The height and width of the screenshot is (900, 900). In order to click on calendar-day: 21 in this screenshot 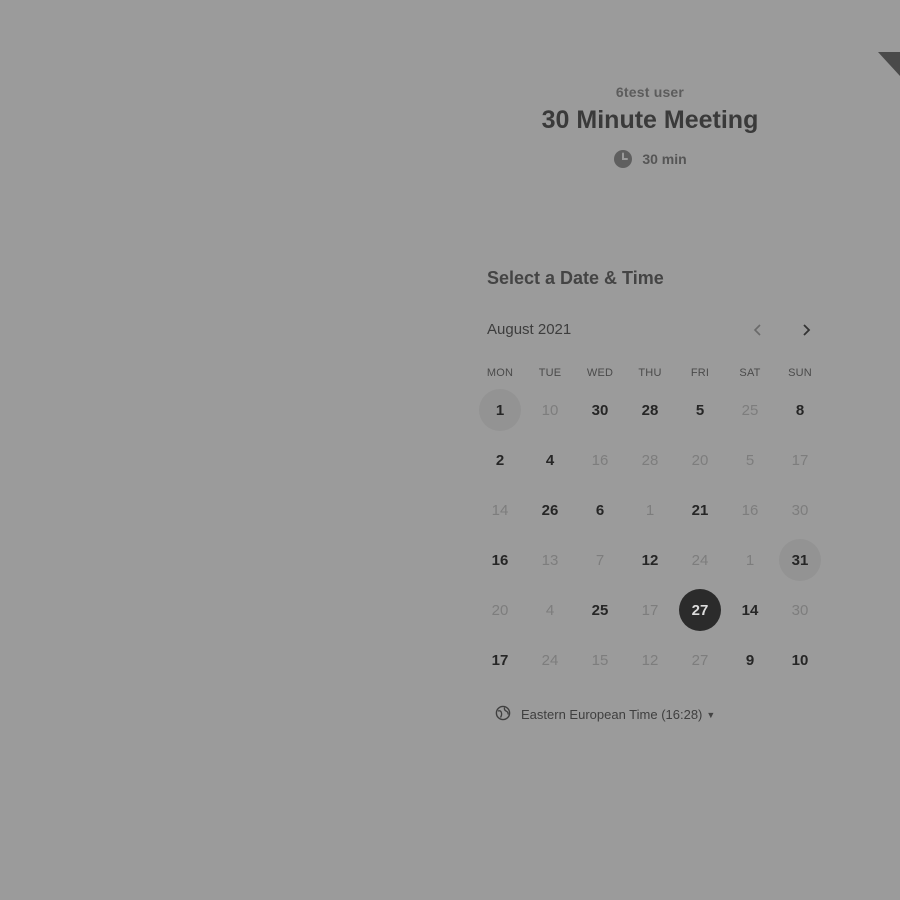, I will do `click(700, 510)`.